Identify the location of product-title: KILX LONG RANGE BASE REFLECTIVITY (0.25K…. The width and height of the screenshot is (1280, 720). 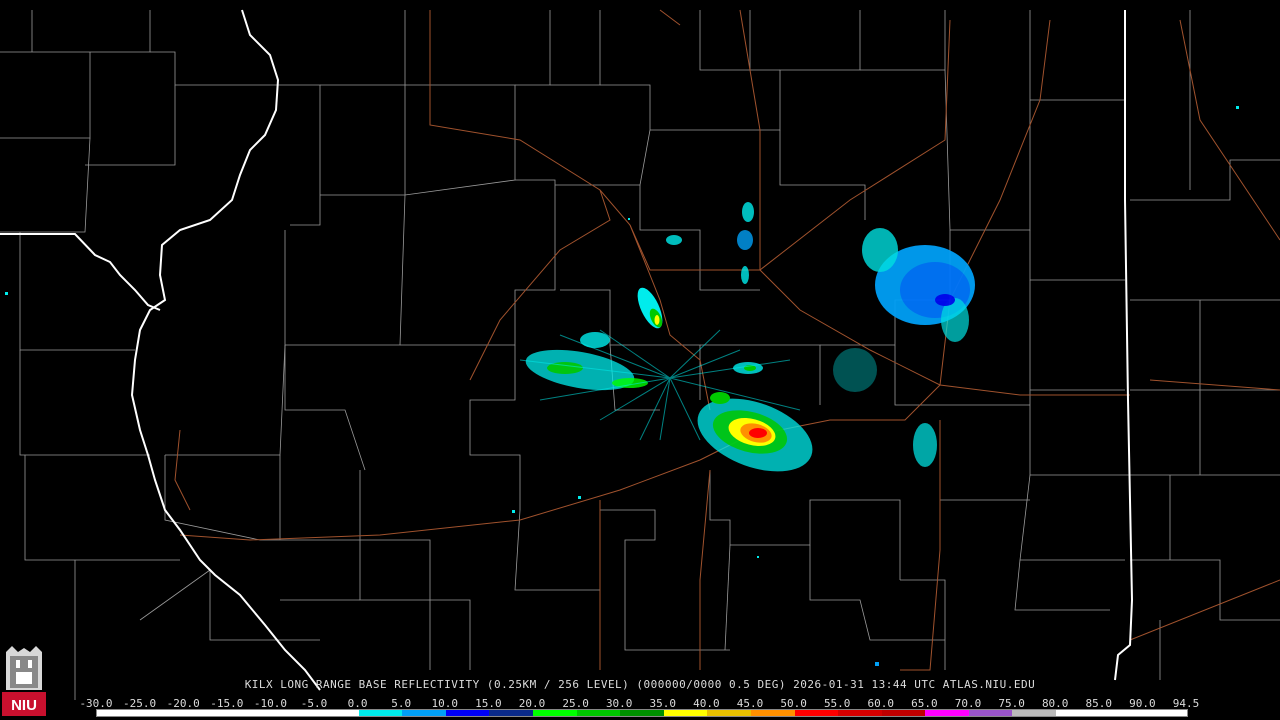
(640, 684).